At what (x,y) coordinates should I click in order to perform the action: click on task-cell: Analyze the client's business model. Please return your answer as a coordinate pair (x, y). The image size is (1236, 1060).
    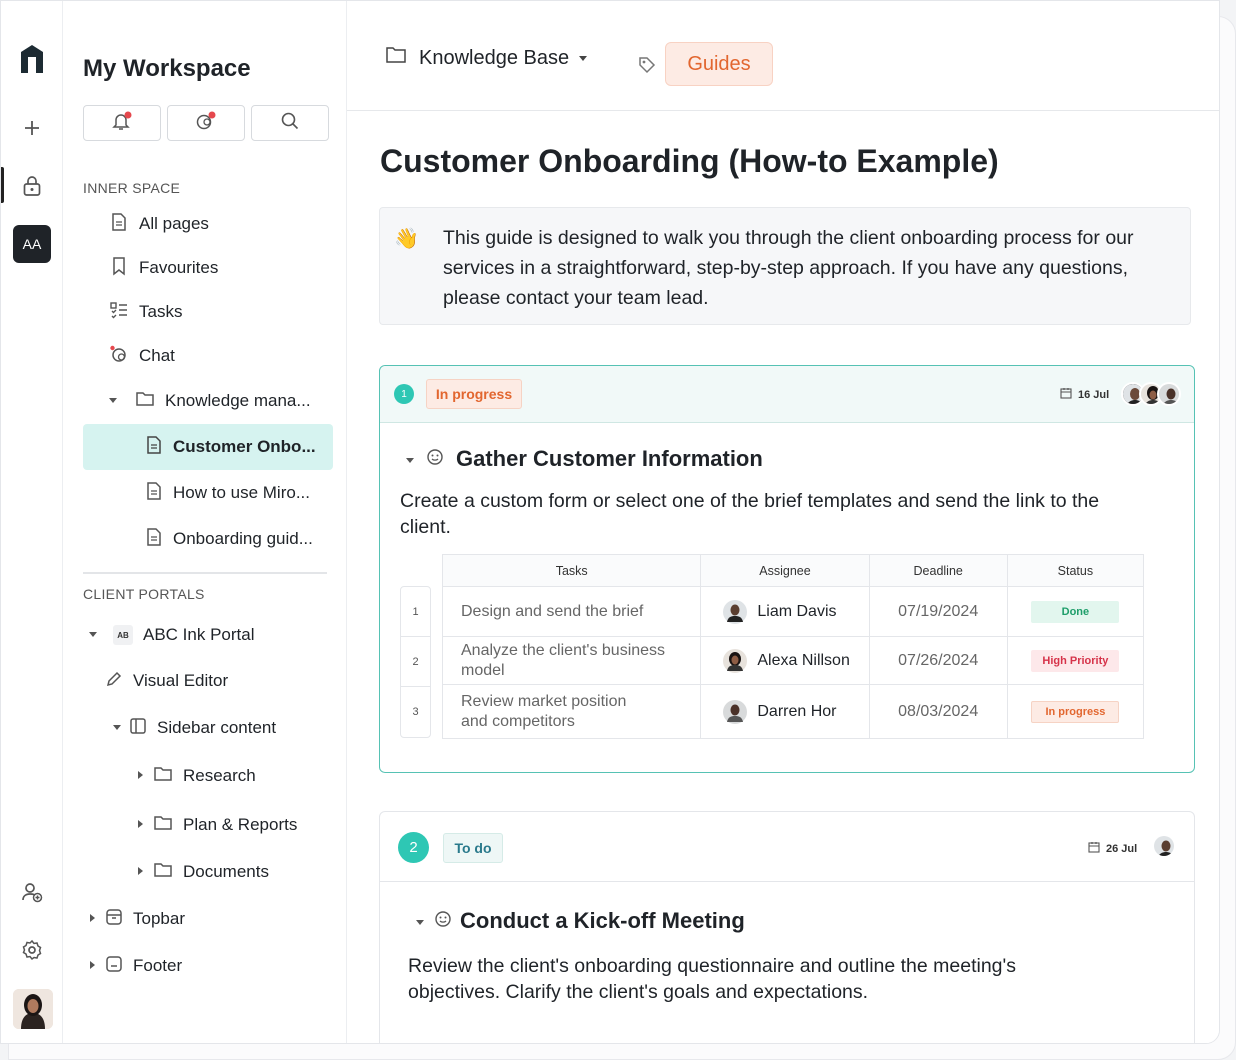
    Looking at the image, I should click on (571, 660).